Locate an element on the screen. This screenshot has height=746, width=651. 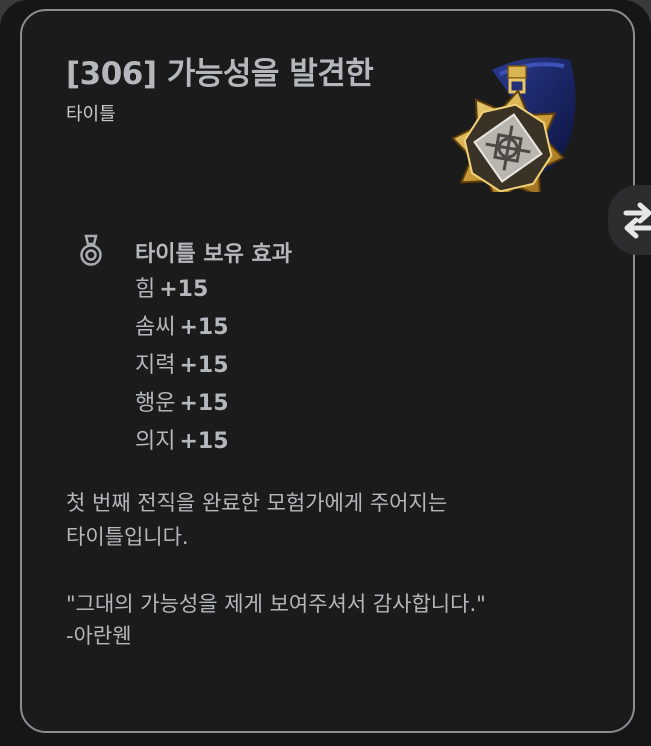
quote-text: "그대의 가능성을 제게 보여주셔서 감사합니다." is located at coordinates (276, 604).